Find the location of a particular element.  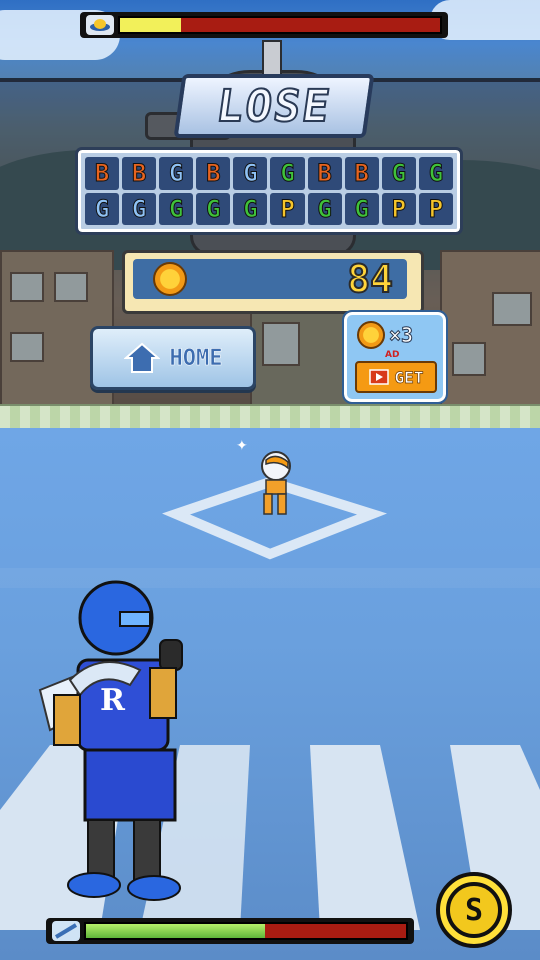

home-label: HOME is located at coordinates (196, 358).